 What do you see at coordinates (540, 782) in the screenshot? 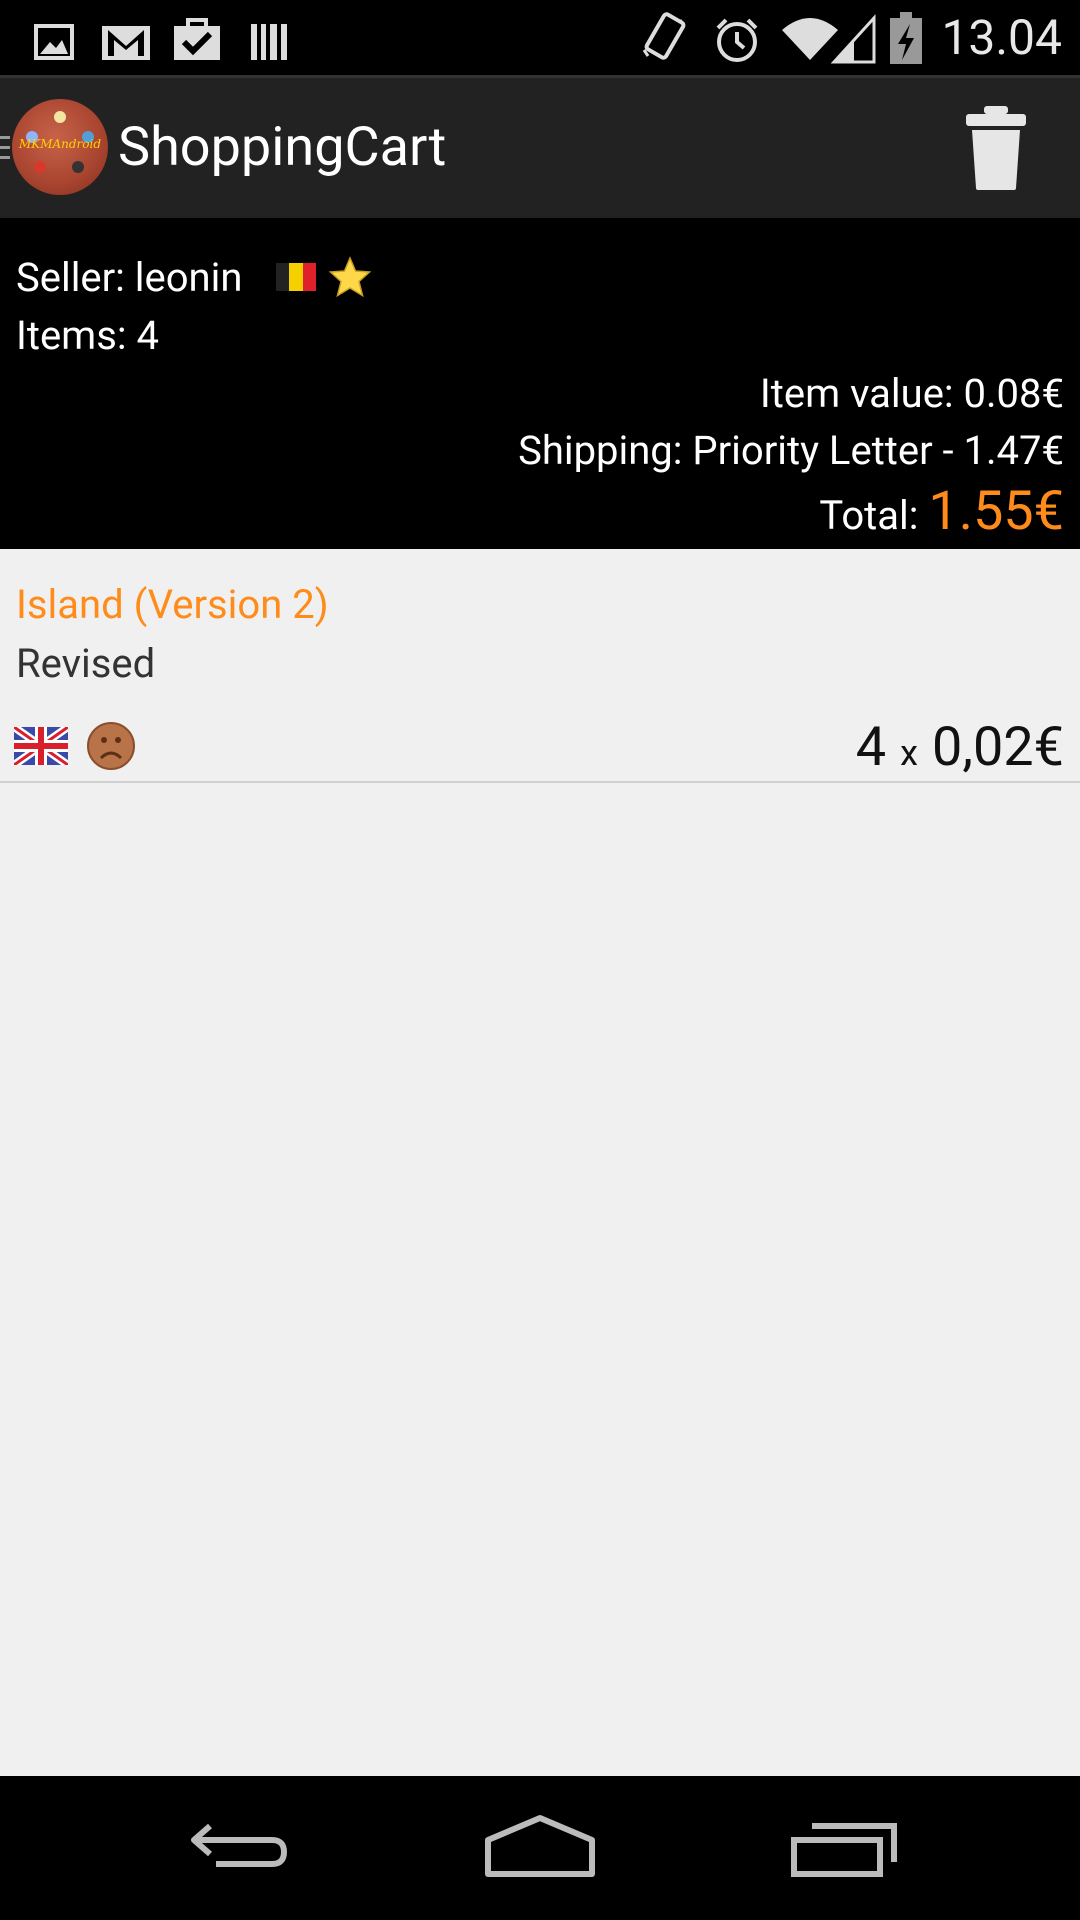
I see `list-divider` at bounding box center [540, 782].